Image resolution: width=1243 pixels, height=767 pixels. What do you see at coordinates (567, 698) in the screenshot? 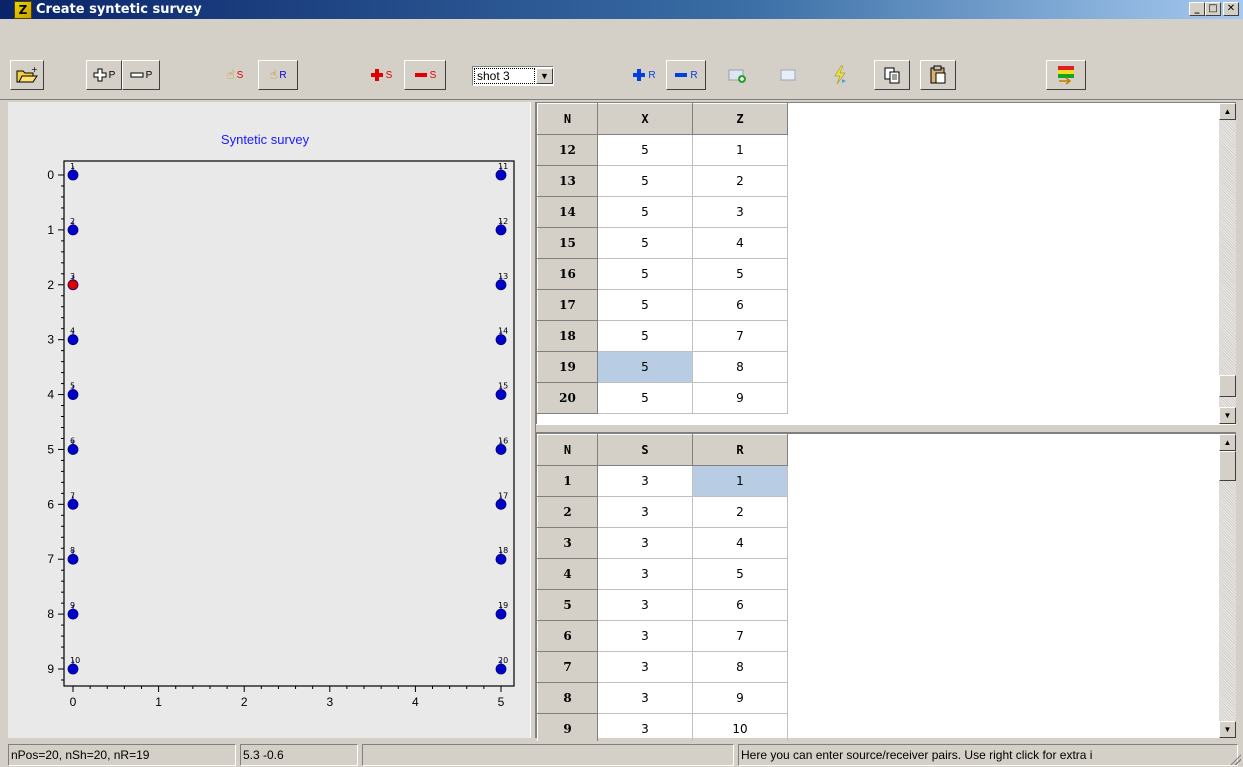
I see `row-header: 8` at bounding box center [567, 698].